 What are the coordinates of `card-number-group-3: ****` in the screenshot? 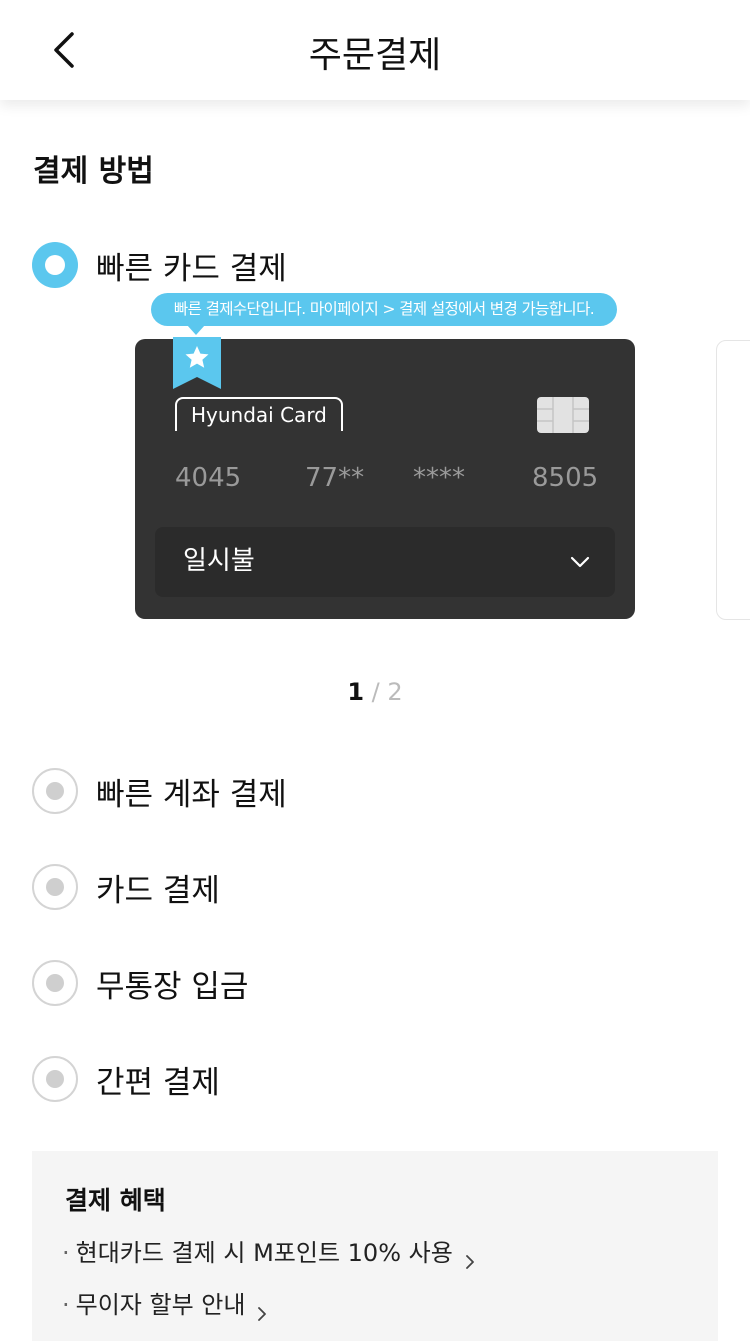 It's located at (439, 478).